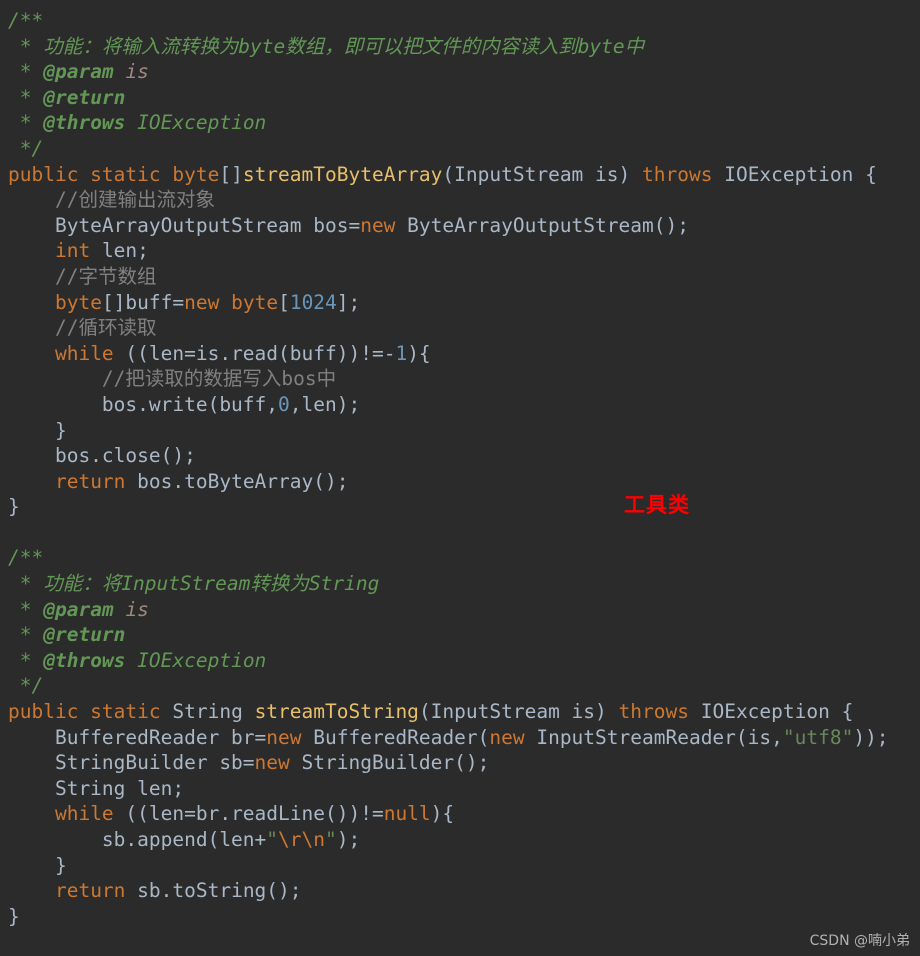  I want to click on code-token: [, so click(284, 302).